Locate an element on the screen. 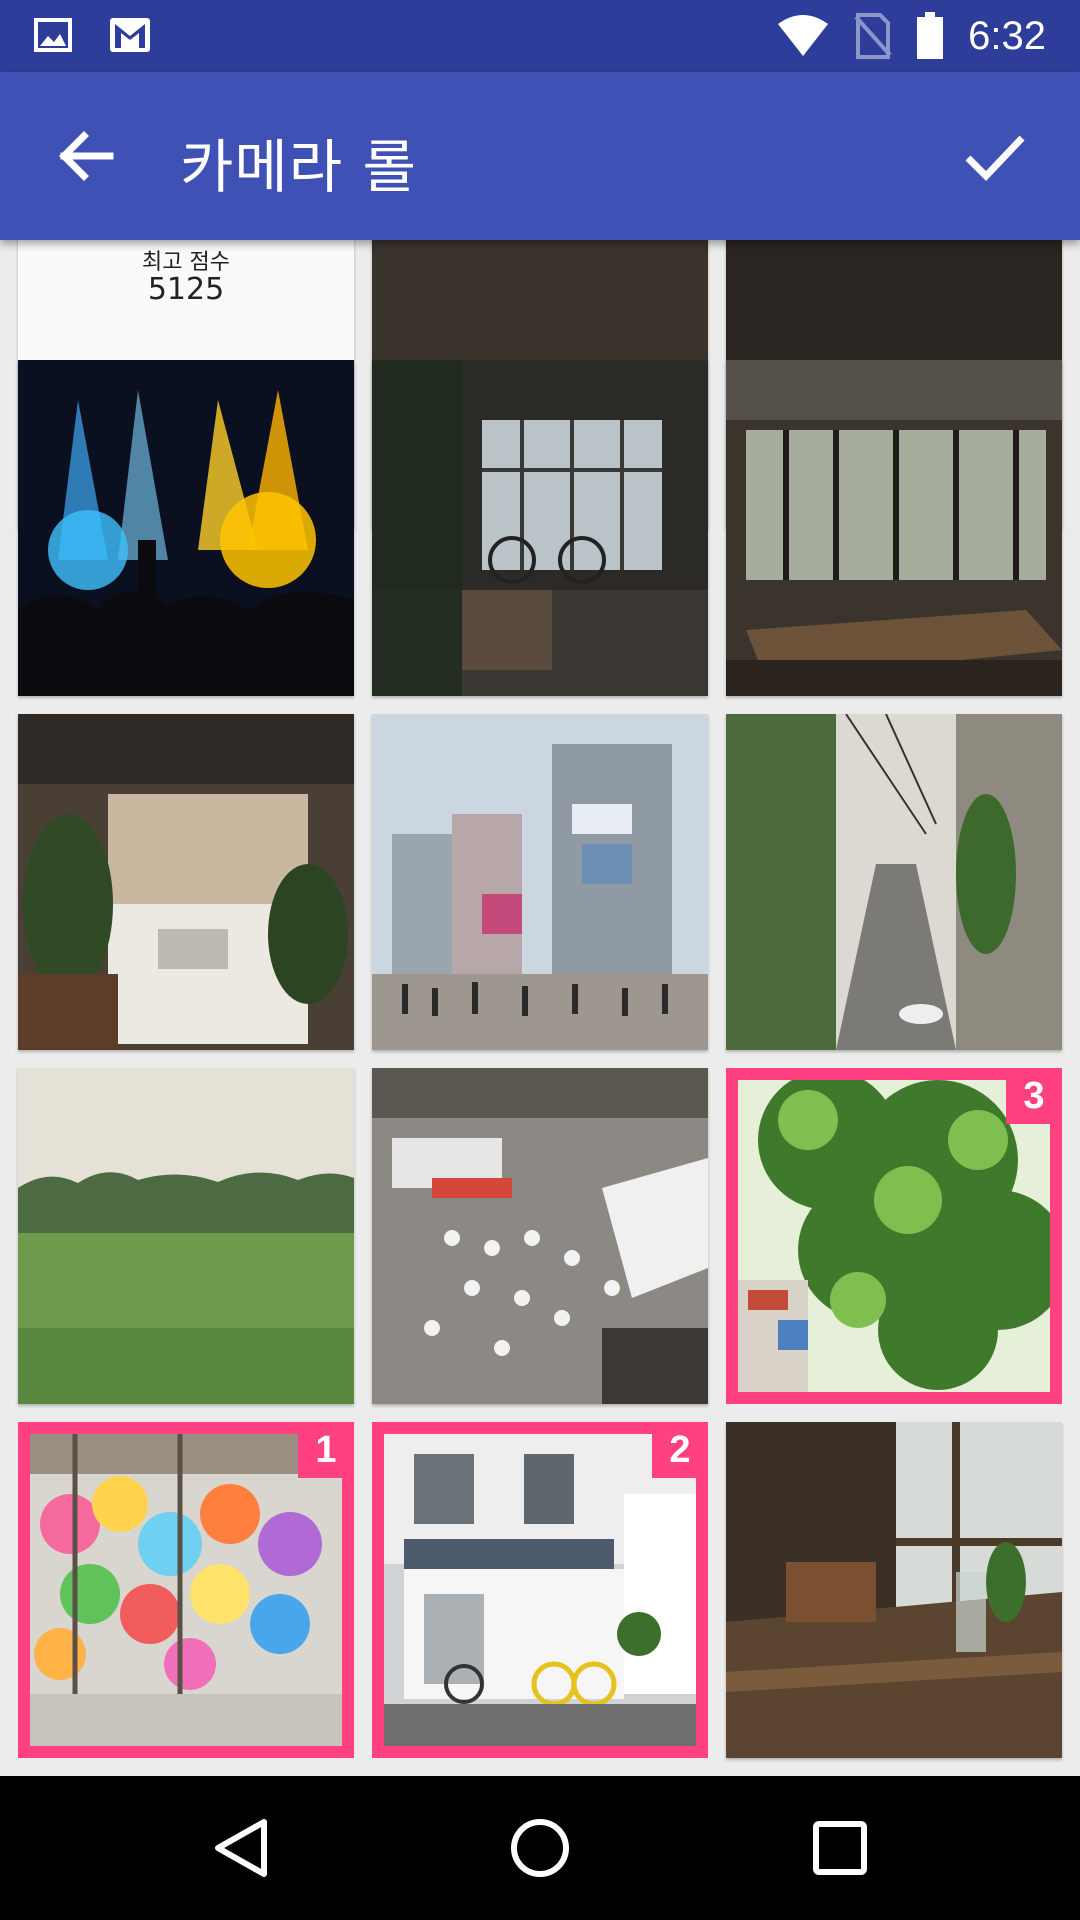  wifi-icon is located at coordinates (803, 35).